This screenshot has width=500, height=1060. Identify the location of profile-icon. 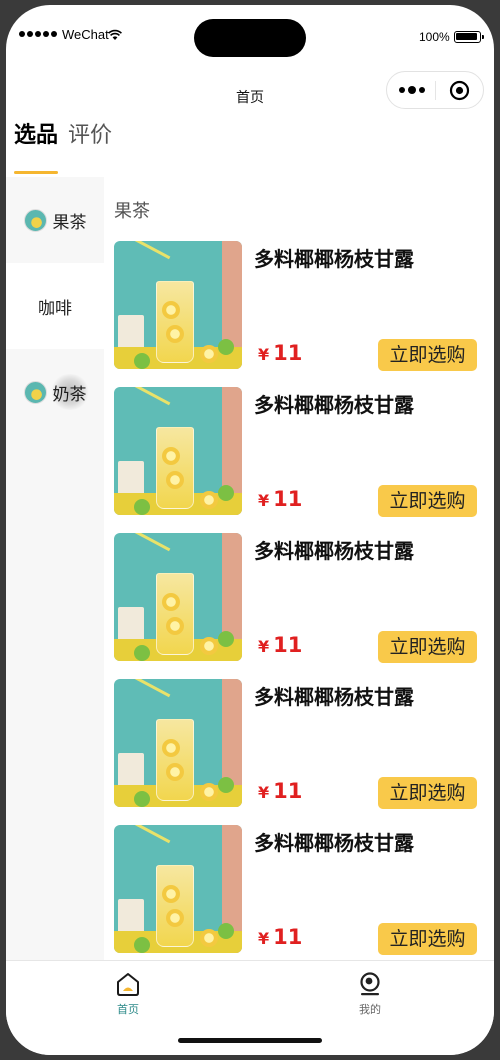
(370, 984).